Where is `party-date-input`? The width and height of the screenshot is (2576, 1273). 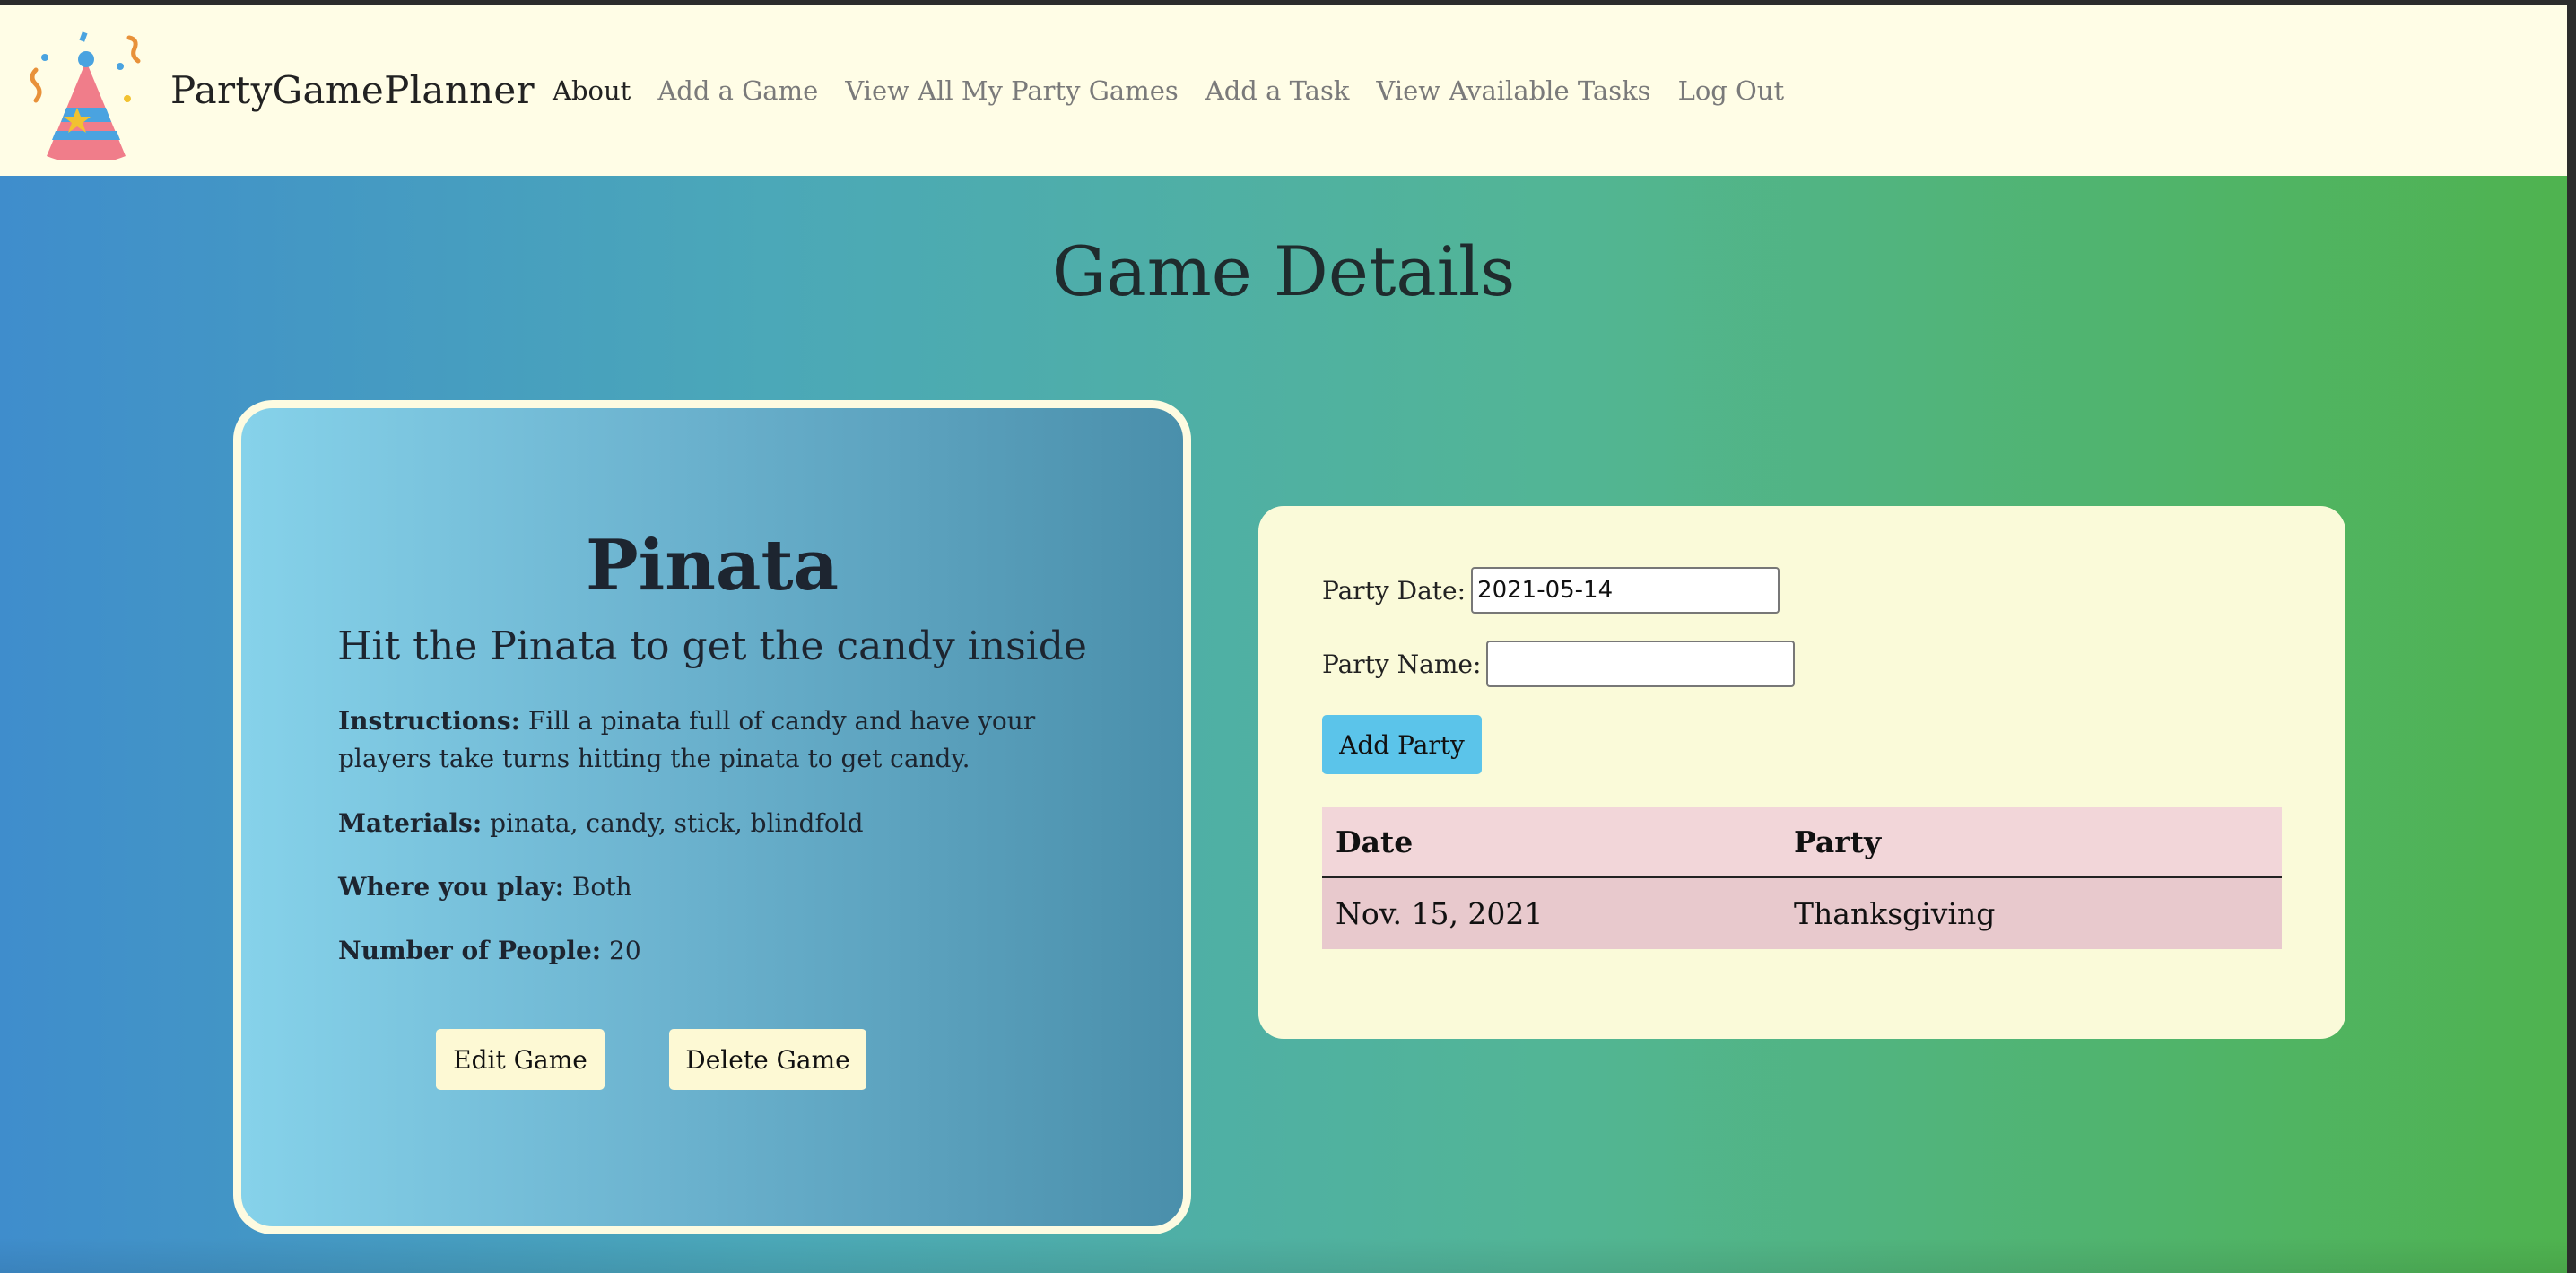
party-date-input is located at coordinates (1625, 590).